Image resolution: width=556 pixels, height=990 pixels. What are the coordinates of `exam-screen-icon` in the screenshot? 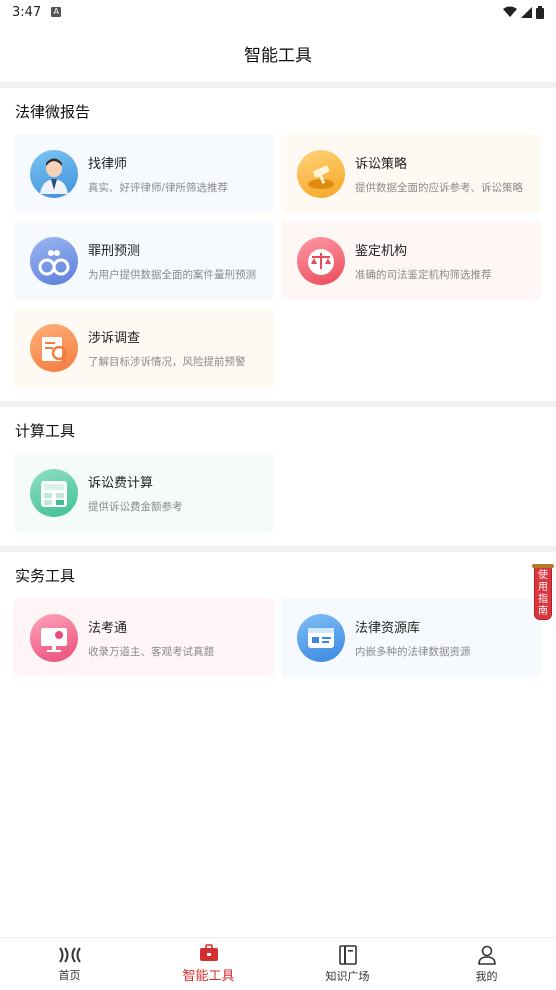 It's located at (54, 637).